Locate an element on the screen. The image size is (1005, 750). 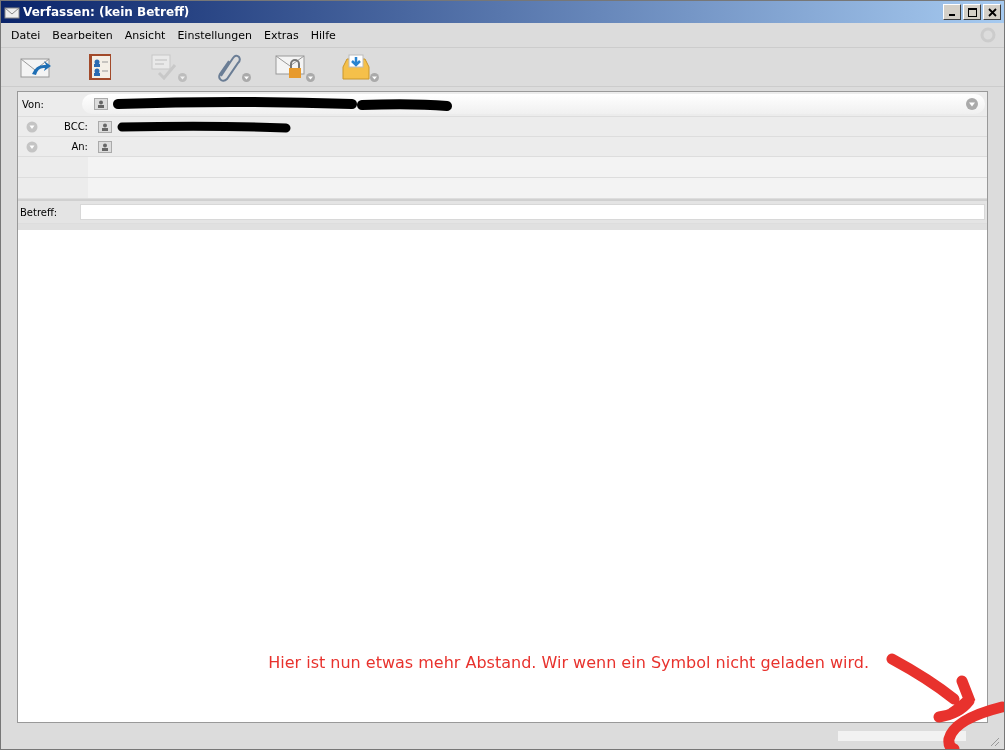
address-book-icon is located at coordinates (100, 67).